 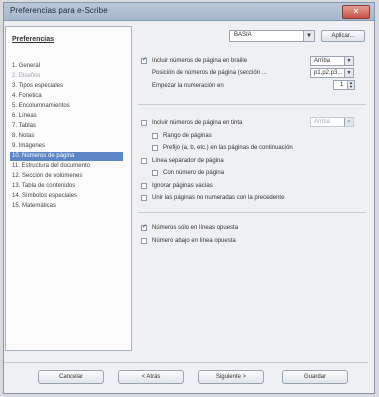 What do you see at coordinates (186, 362) in the screenshot?
I see `footer-divider` at bounding box center [186, 362].